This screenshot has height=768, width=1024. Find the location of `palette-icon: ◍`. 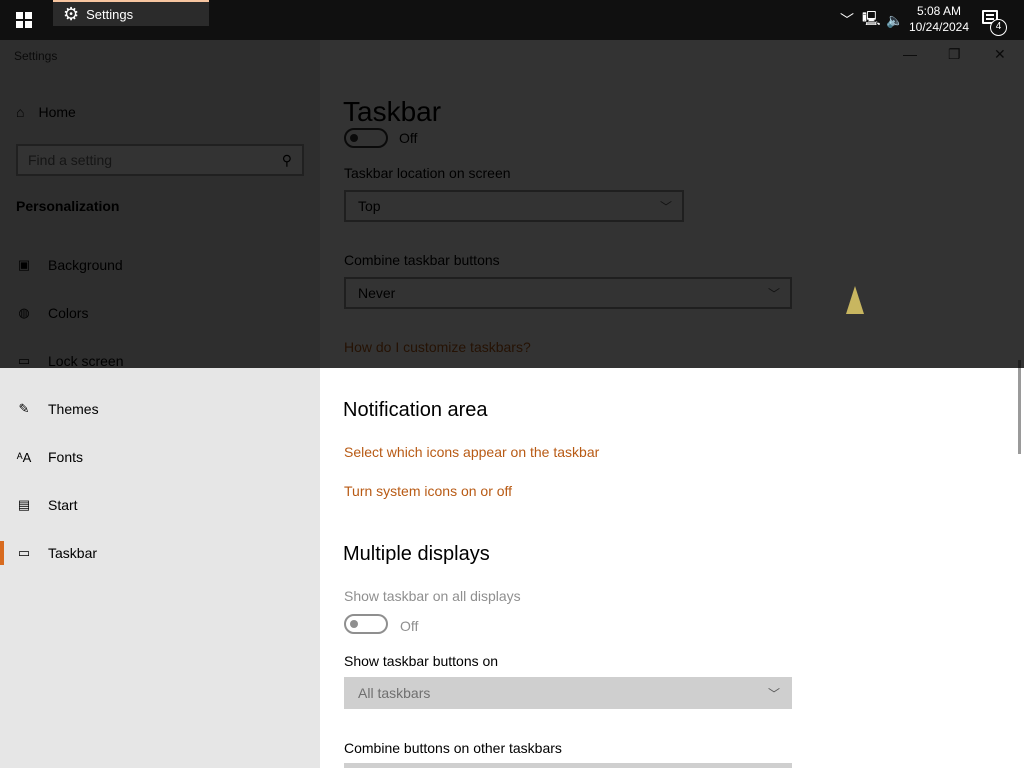

palette-icon: ◍ is located at coordinates (24, 312).